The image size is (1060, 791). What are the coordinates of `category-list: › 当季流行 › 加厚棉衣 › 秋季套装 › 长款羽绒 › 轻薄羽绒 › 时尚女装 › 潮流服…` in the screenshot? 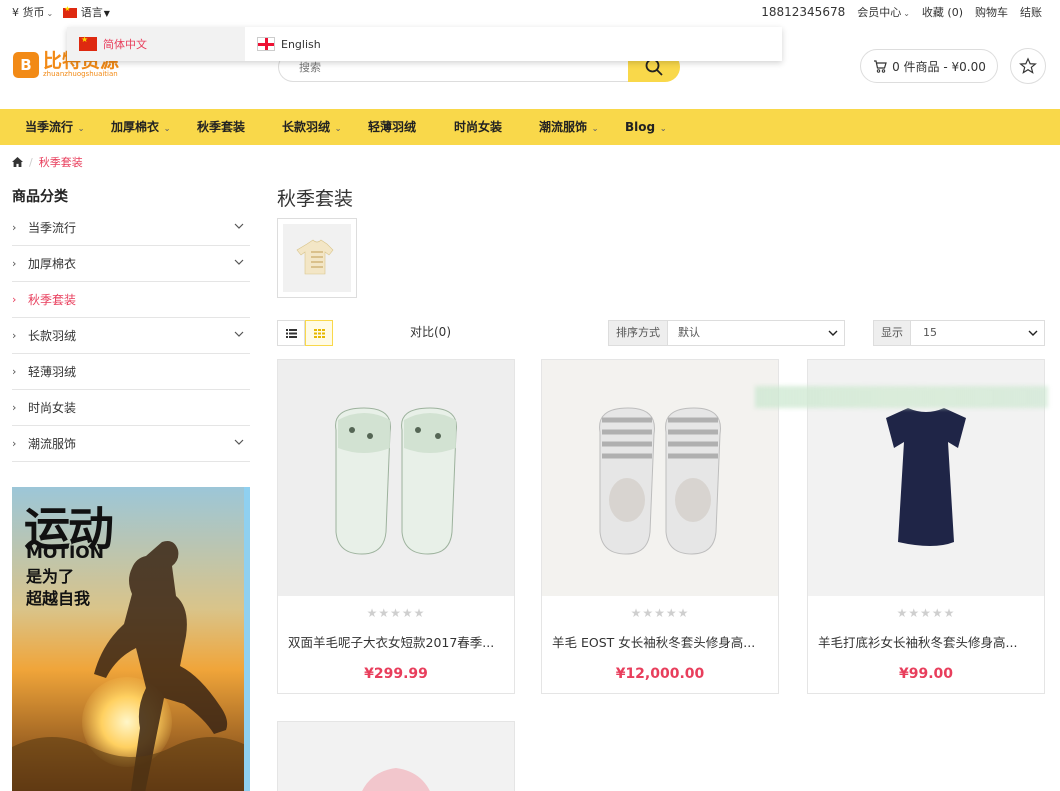 It's located at (131, 336).